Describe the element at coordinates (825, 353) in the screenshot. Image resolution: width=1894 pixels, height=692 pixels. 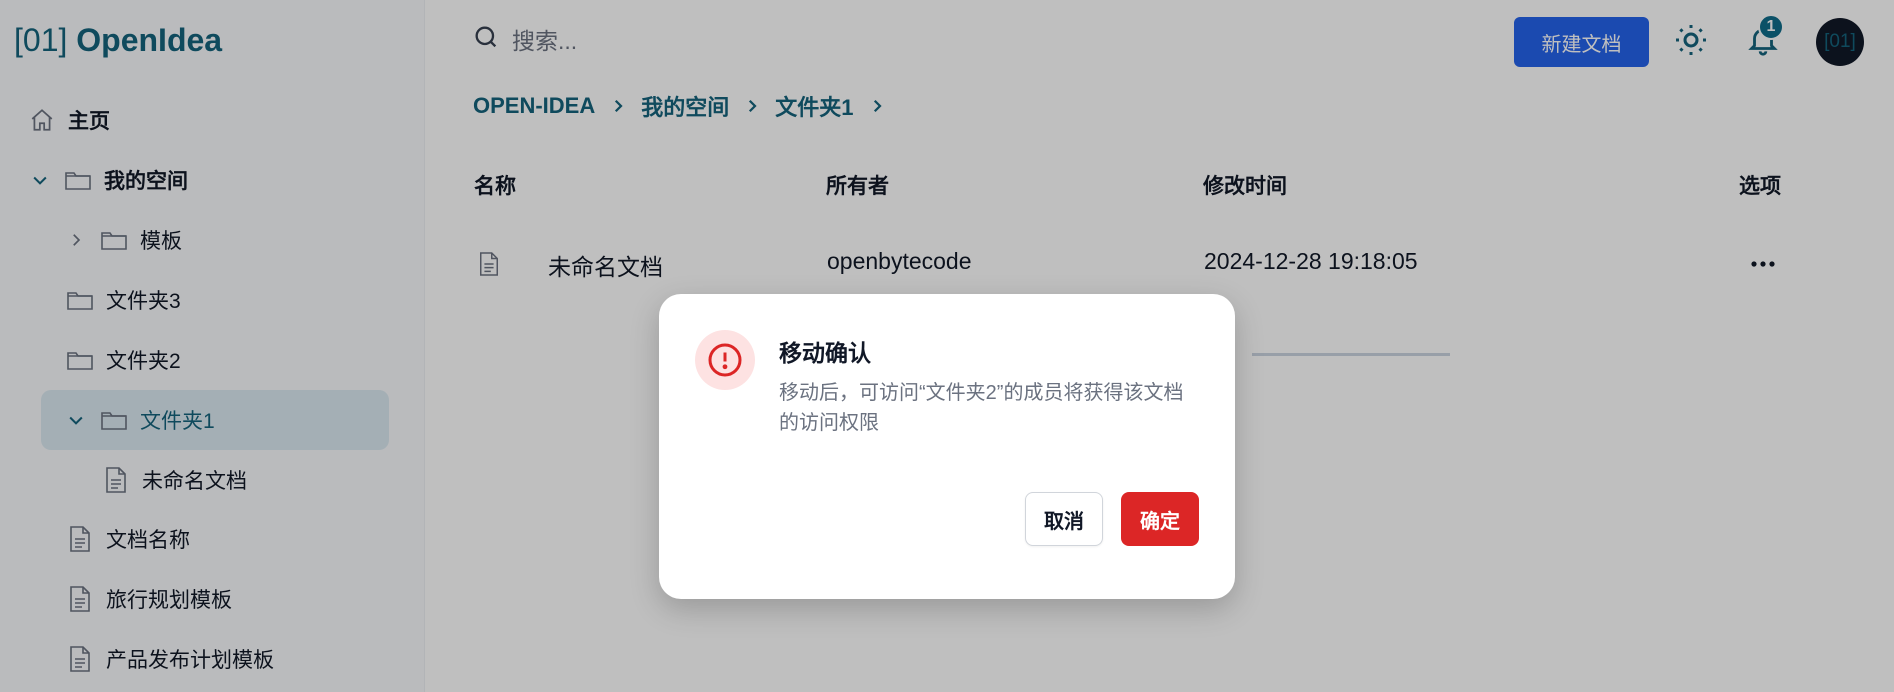
I see `dialog-title: 移动确认` at that location.